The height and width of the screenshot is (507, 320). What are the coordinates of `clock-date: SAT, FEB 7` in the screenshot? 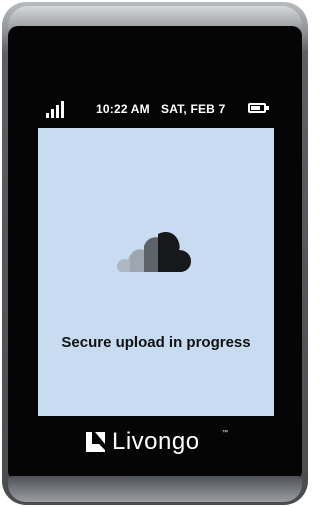 It's located at (193, 109).